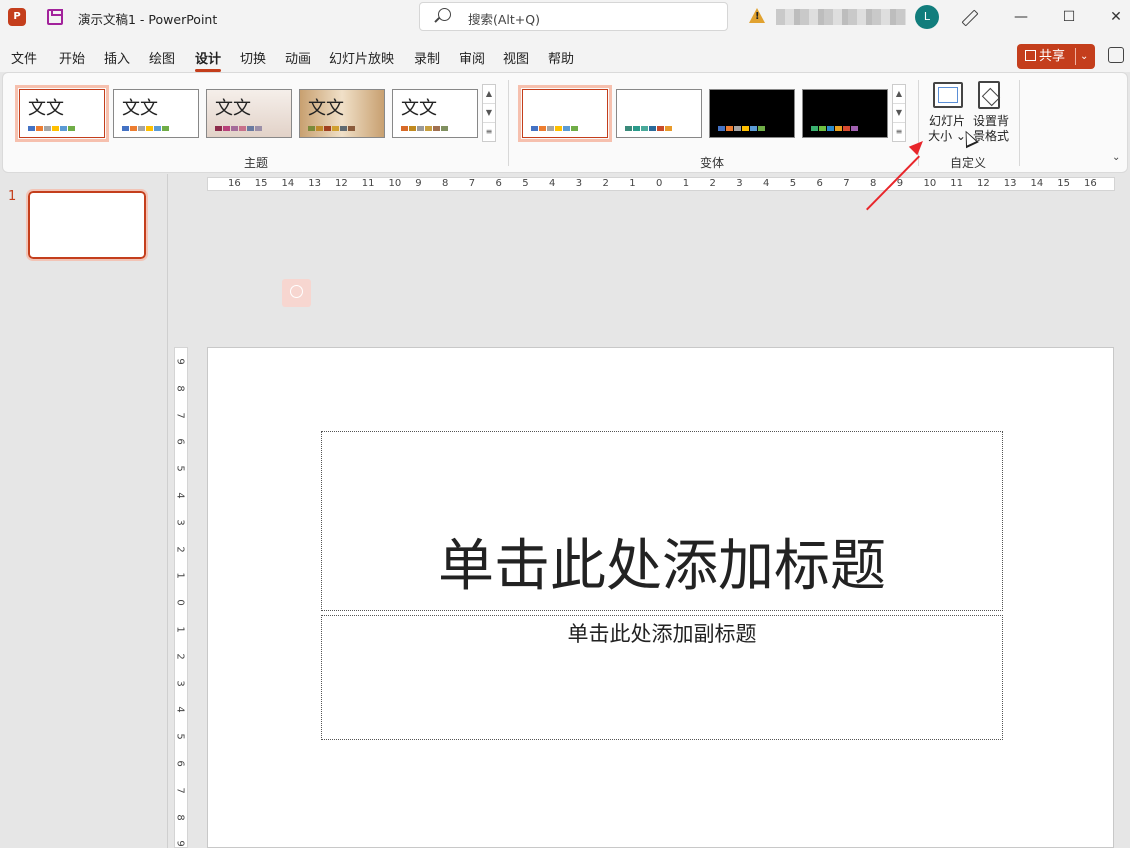 The height and width of the screenshot is (848, 1130). I want to click on close-button: ✕, so click(1111, 17).